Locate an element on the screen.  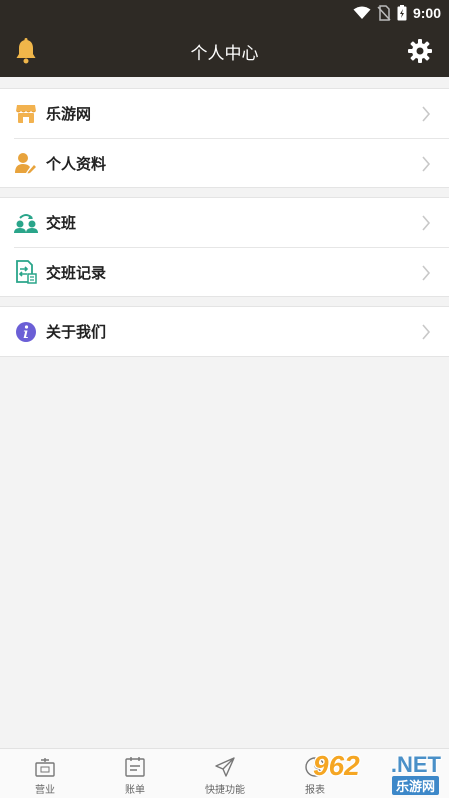
menu-group-about: 关于我们 is located at coordinates (224, 331).